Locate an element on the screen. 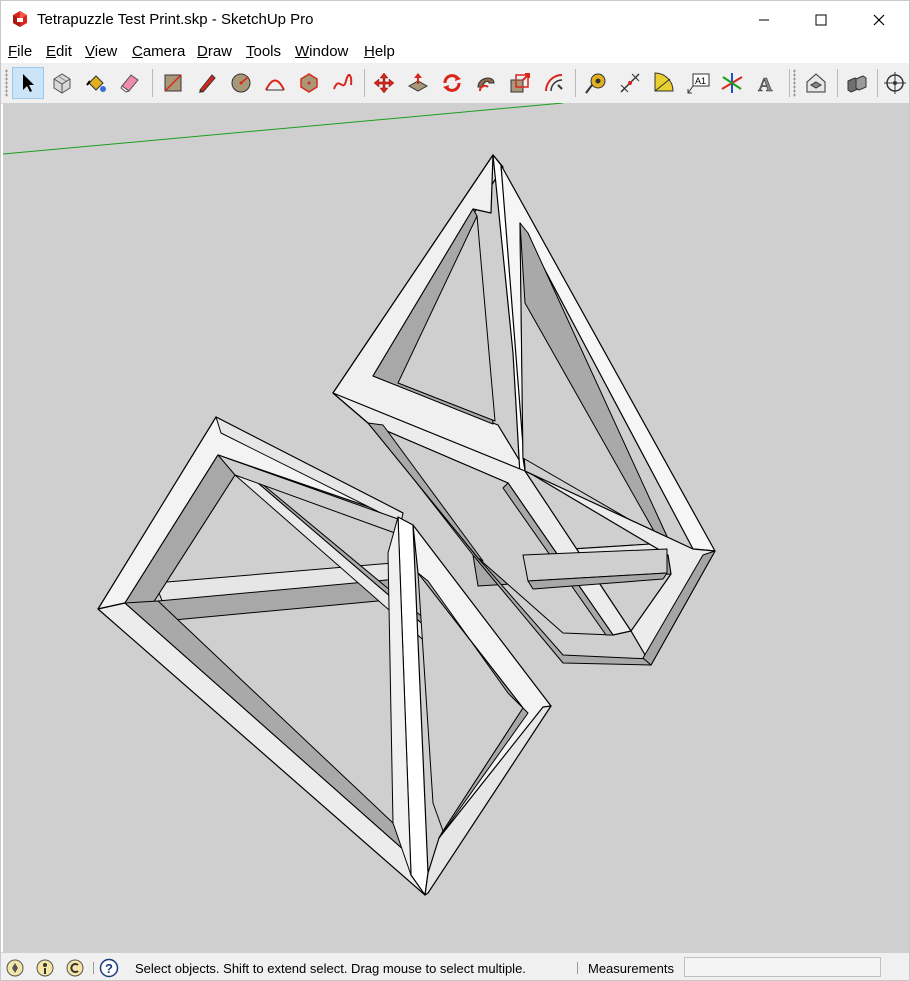 The height and width of the screenshot is (981, 910). eraser-tool is located at coordinates (130, 83).